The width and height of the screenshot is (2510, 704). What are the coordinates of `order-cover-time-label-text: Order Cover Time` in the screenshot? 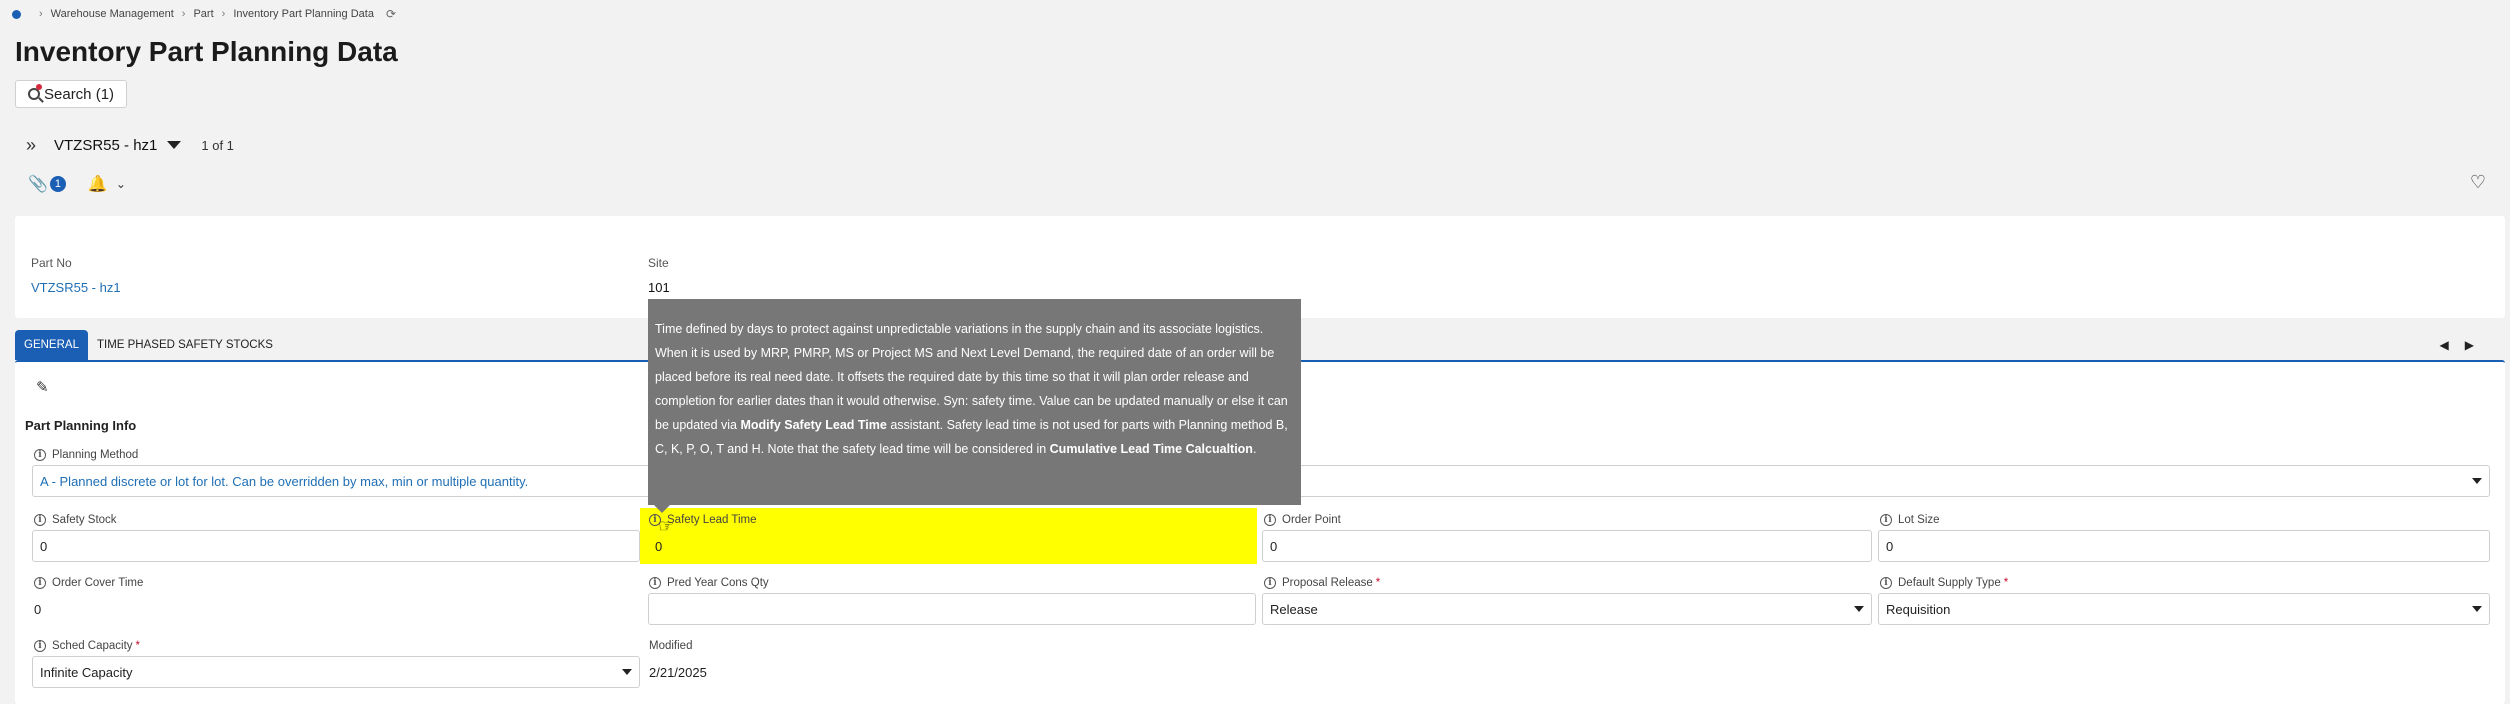 It's located at (98, 583).